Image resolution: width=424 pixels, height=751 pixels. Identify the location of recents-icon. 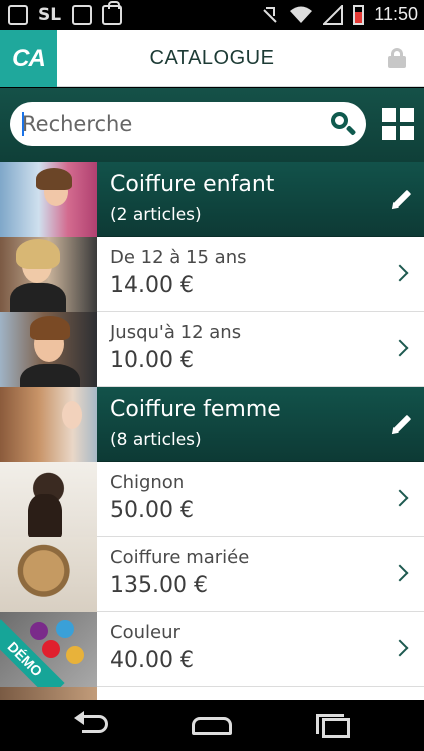
(333, 726).